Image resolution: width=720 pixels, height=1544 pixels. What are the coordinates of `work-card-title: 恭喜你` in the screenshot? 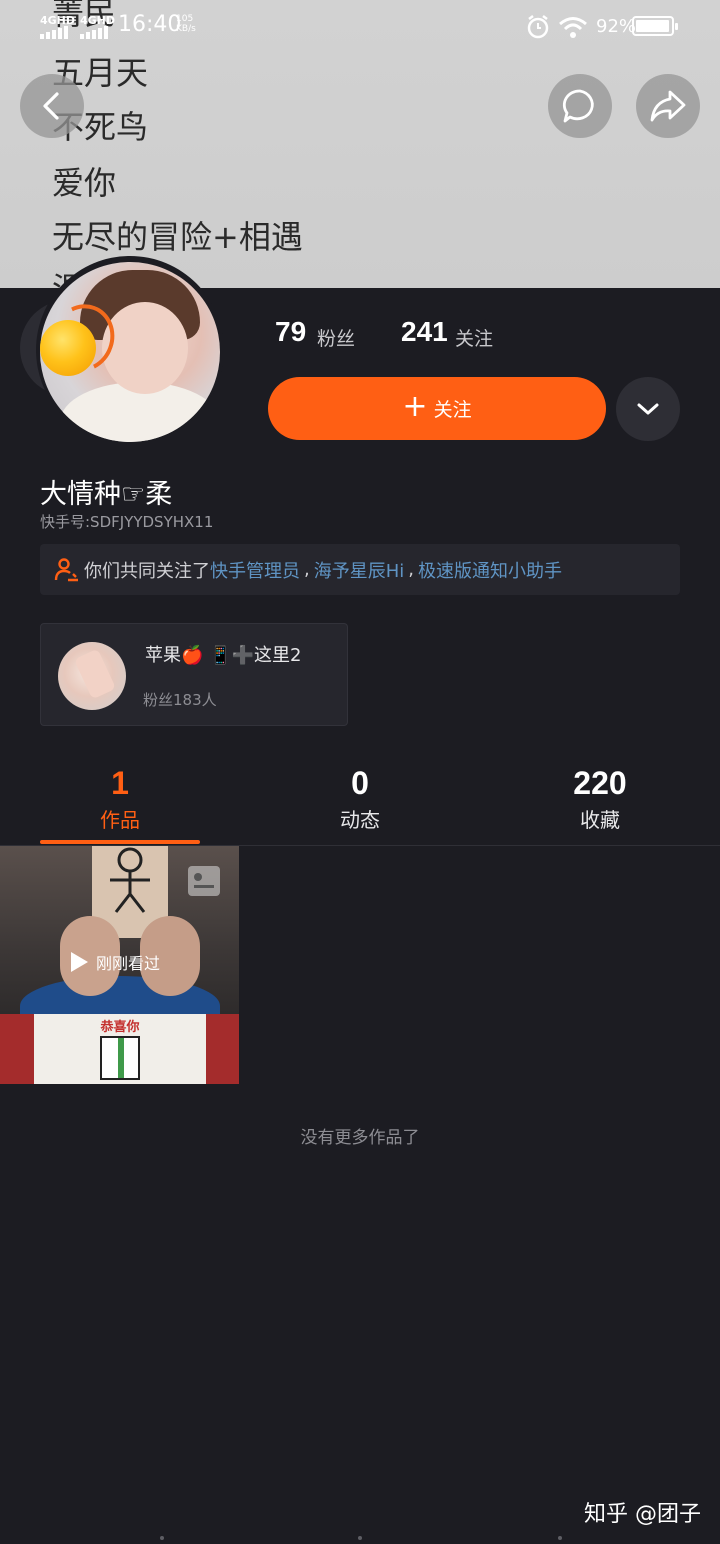 It's located at (120, 1027).